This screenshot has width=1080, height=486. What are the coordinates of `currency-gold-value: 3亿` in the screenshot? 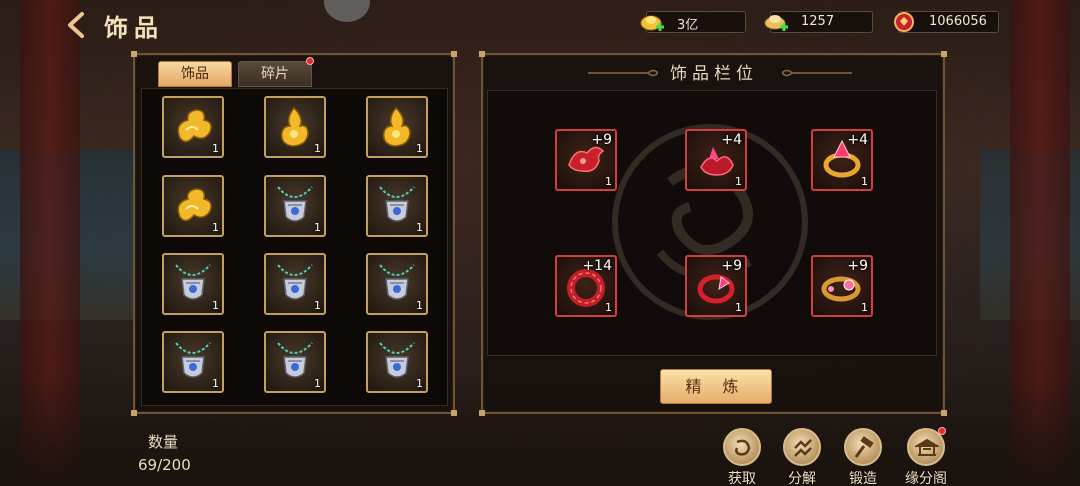 It's located at (688, 25).